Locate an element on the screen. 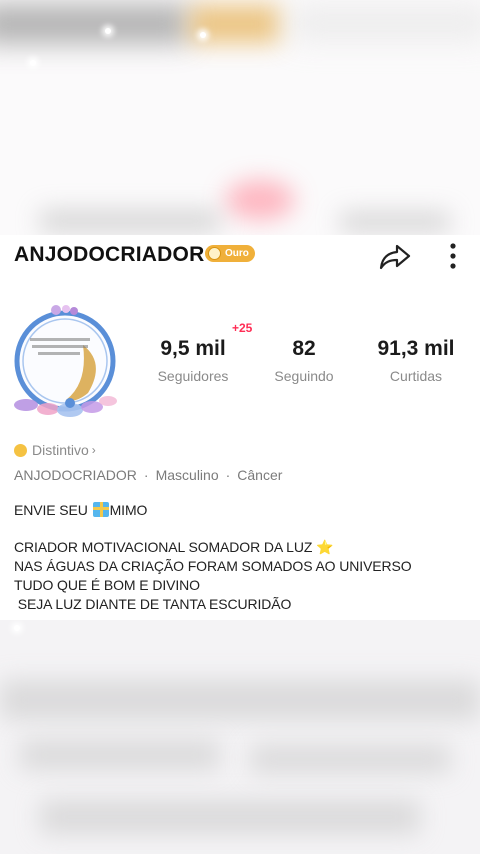 This screenshot has height=854, width=480. following-label: Seguindo is located at coordinates (304, 376).